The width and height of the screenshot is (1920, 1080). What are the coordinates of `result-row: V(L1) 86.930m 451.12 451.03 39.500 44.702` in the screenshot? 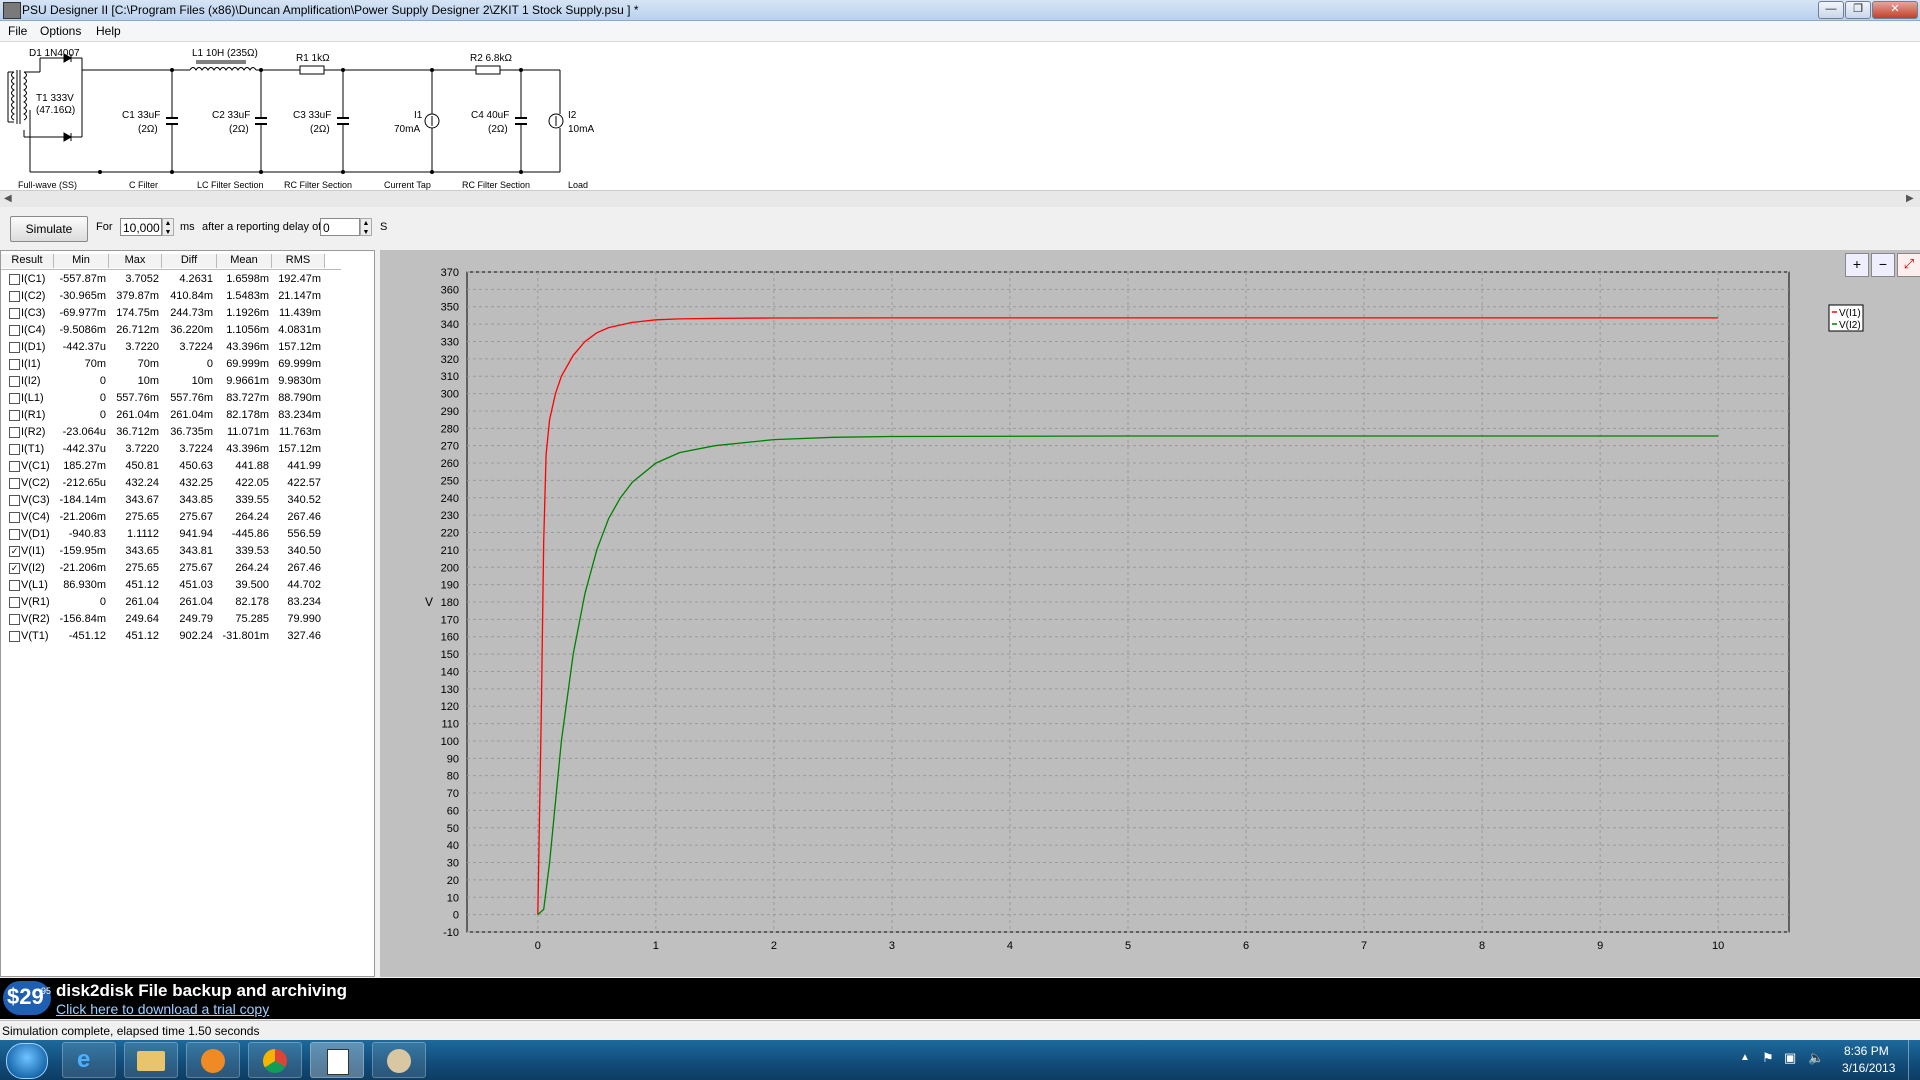 It's located at (171, 585).